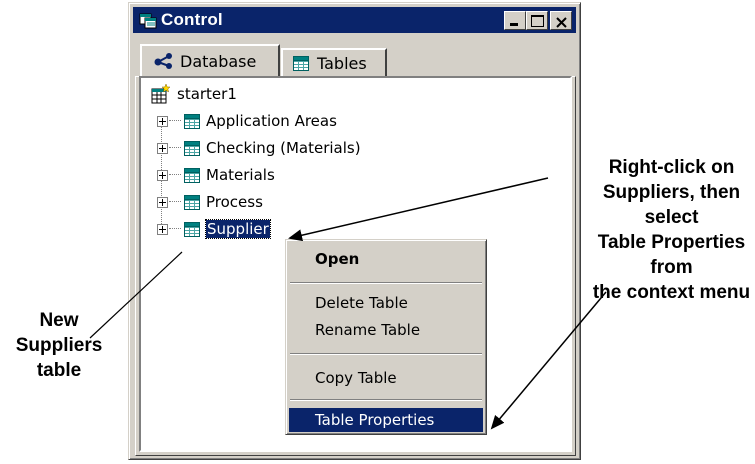  I want to click on leader-to-new-table, so click(136, 295).